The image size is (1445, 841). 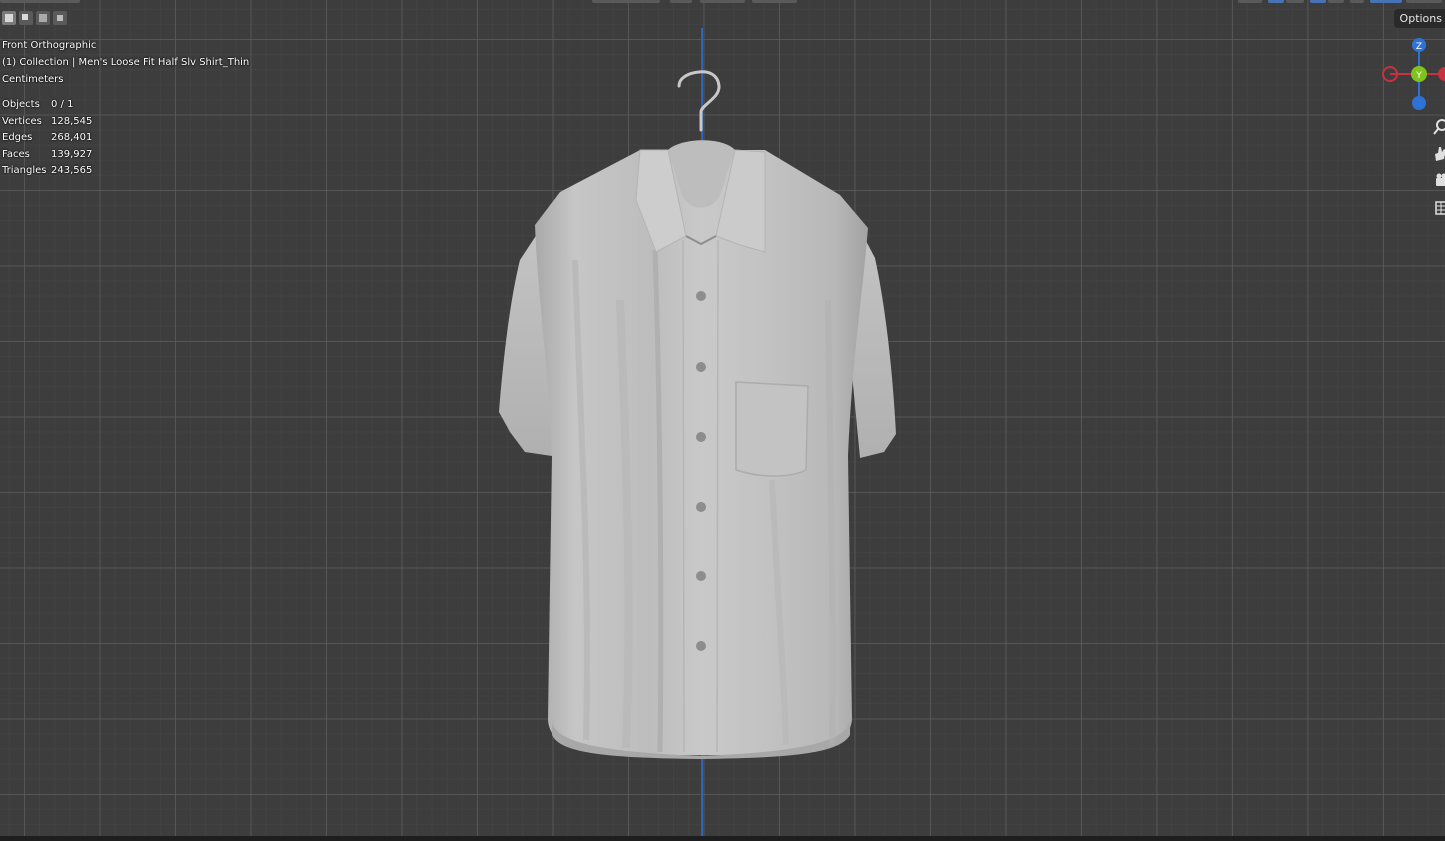 What do you see at coordinates (1441, 74) in the screenshot?
I see `x-axis-positive-icon` at bounding box center [1441, 74].